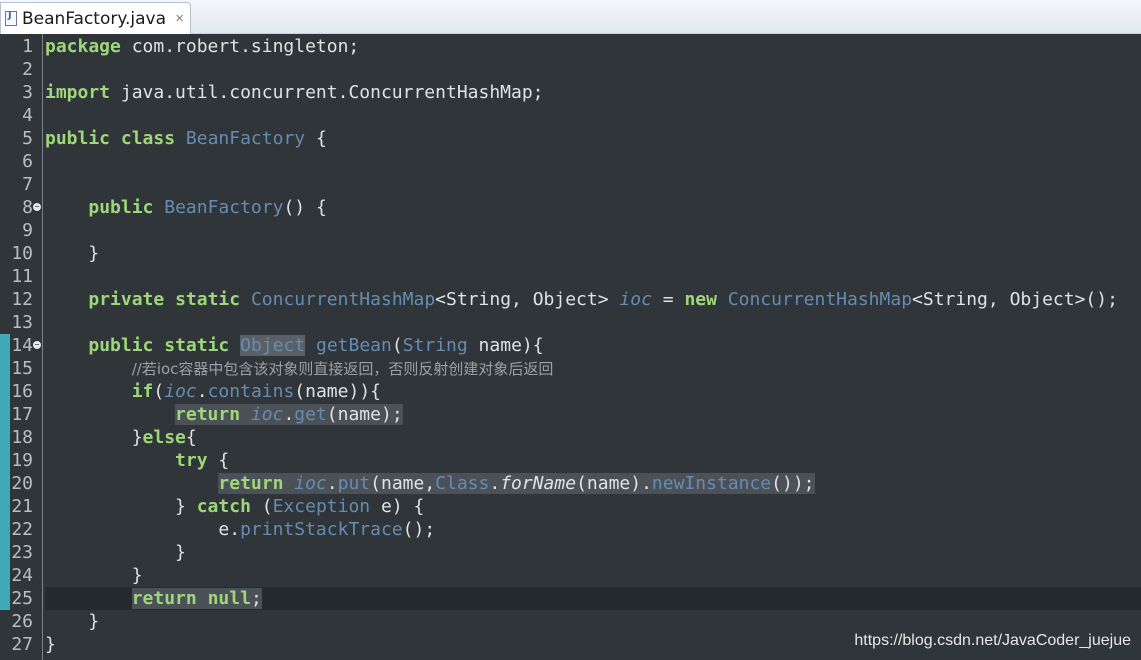 The height and width of the screenshot is (660, 1141). What do you see at coordinates (570, 437) in the screenshot?
I see `code-line: 18 }else{` at bounding box center [570, 437].